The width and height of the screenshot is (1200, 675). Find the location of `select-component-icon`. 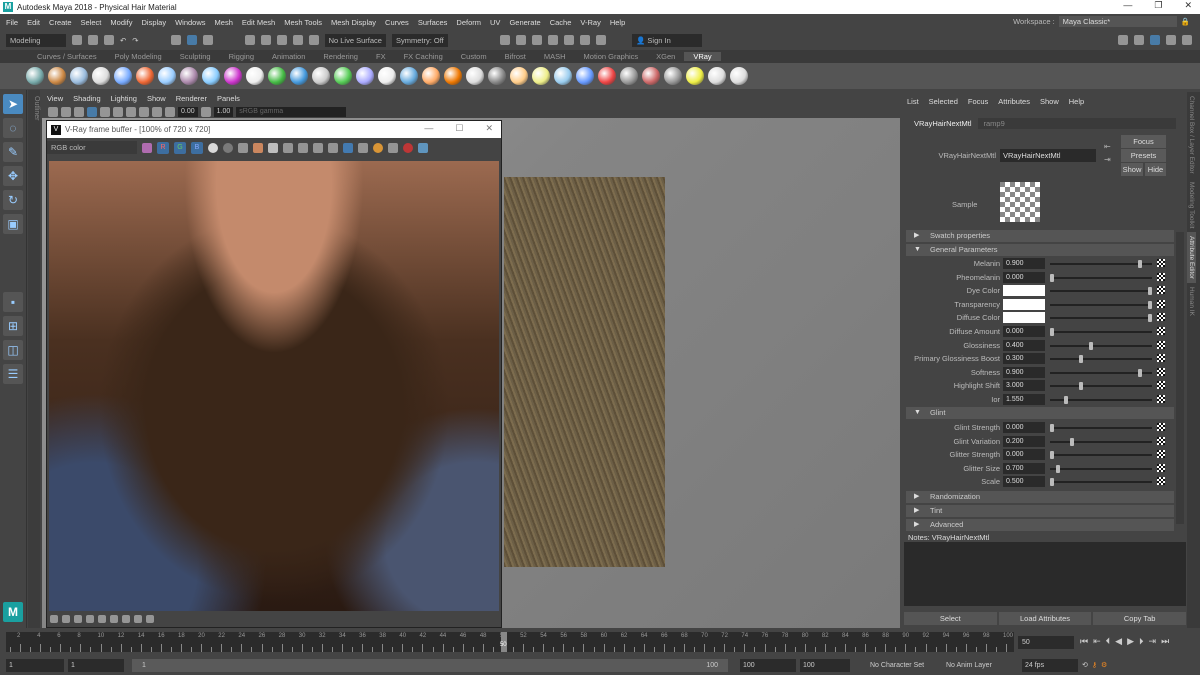

select-component-icon is located at coordinates (207, 40).